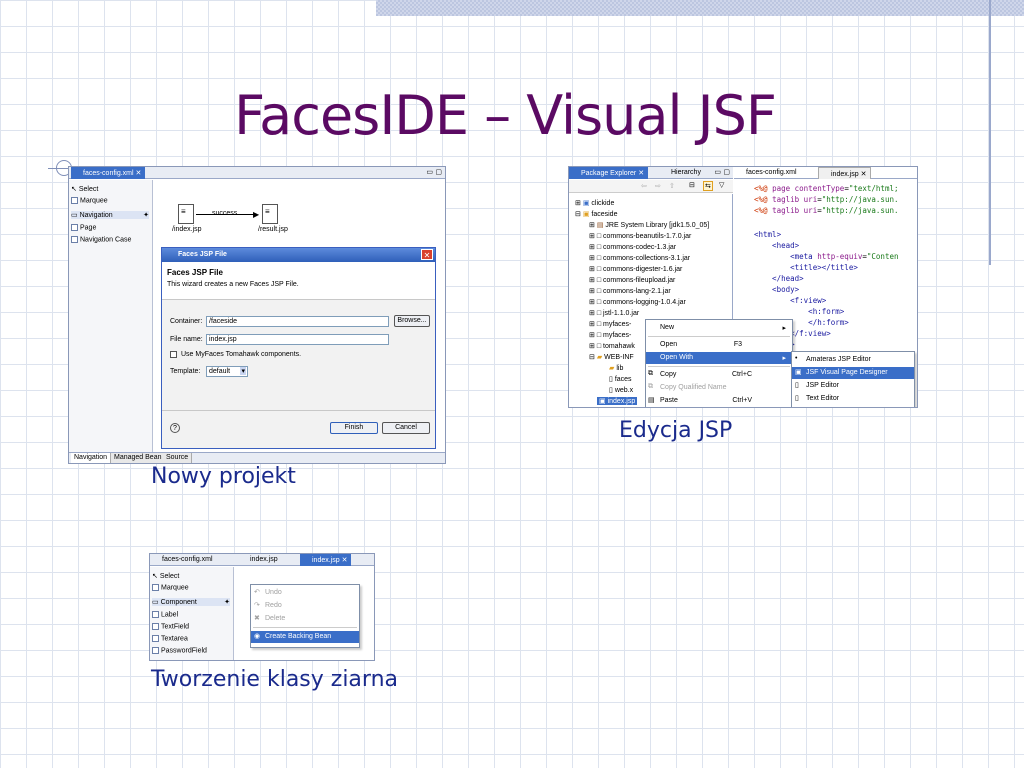 Image resolution: width=1024 pixels, height=768 pixels. Describe the element at coordinates (83, 227) in the screenshot. I see `palette-page: Page` at that location.